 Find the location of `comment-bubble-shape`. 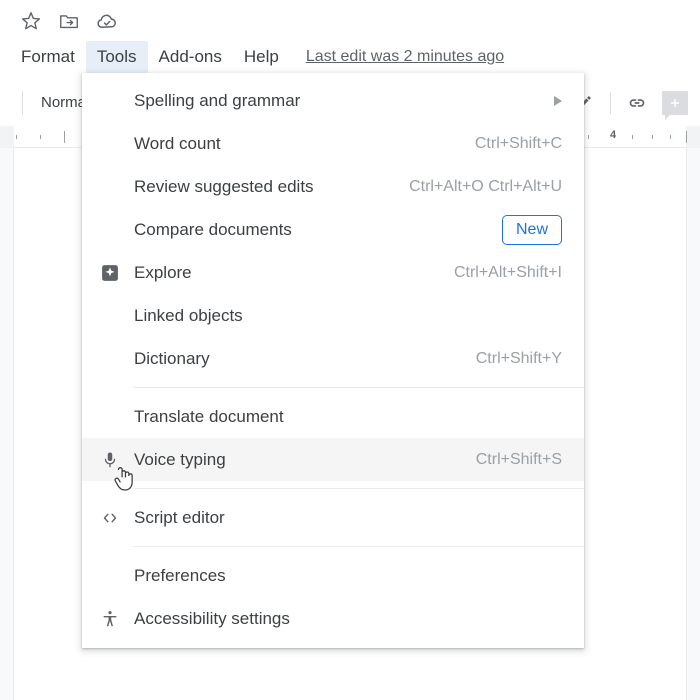

comment-bubble-shape is located at coordinates (675, 105).